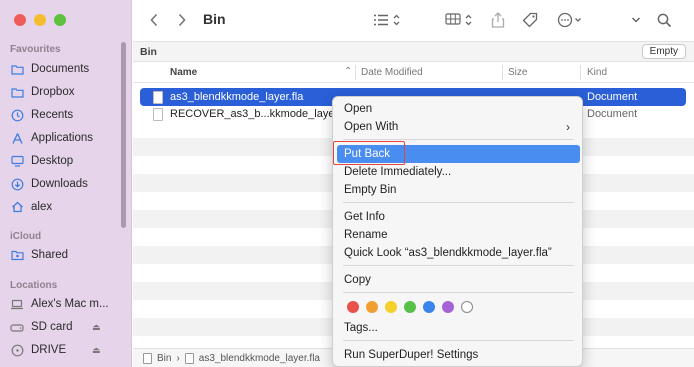  What do you see at coordinates (42, 92) in the screenshot?
I see `sidebar-item-dropbox: Dropbox` at bounding box center [42, 92].